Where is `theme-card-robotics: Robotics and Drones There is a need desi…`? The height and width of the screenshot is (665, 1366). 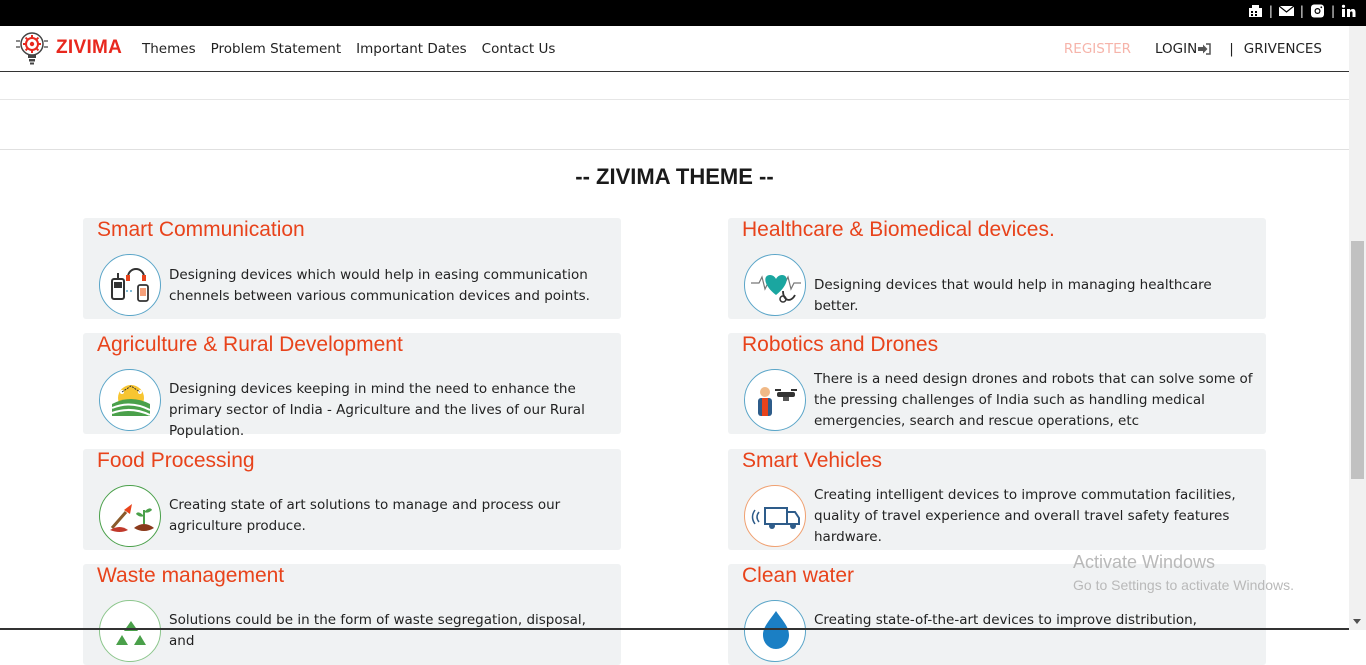 theme-card-robotics: Robotics and Drones There is a need desi… is located at coordinates (997, 383).